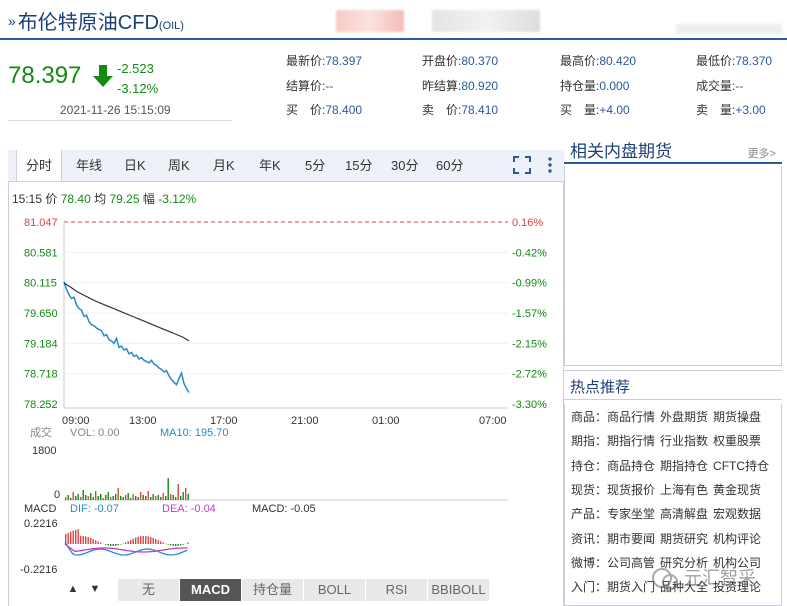  What do you see at coordinates (684, 539) in the screenshot?
I see `hot-link: 期货研究` at bounding box center [684, 539].